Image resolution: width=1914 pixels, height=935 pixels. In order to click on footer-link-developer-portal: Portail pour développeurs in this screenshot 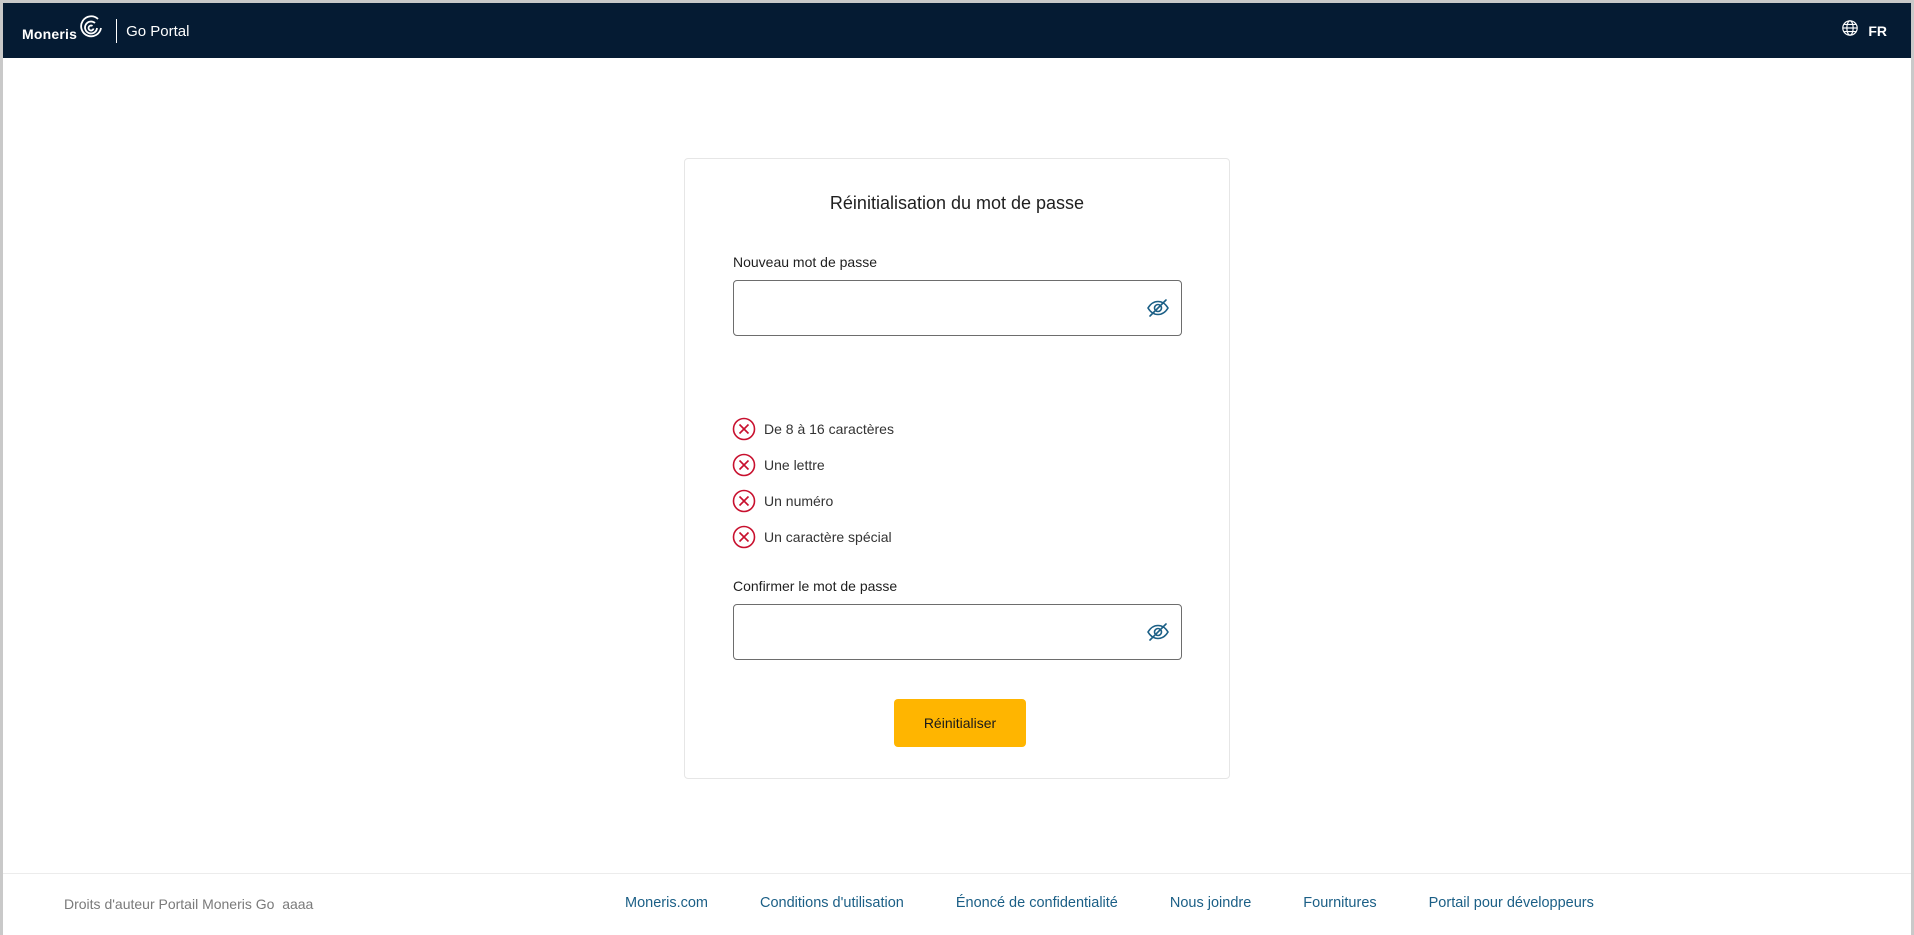, I will do `click(1511, 903)`.